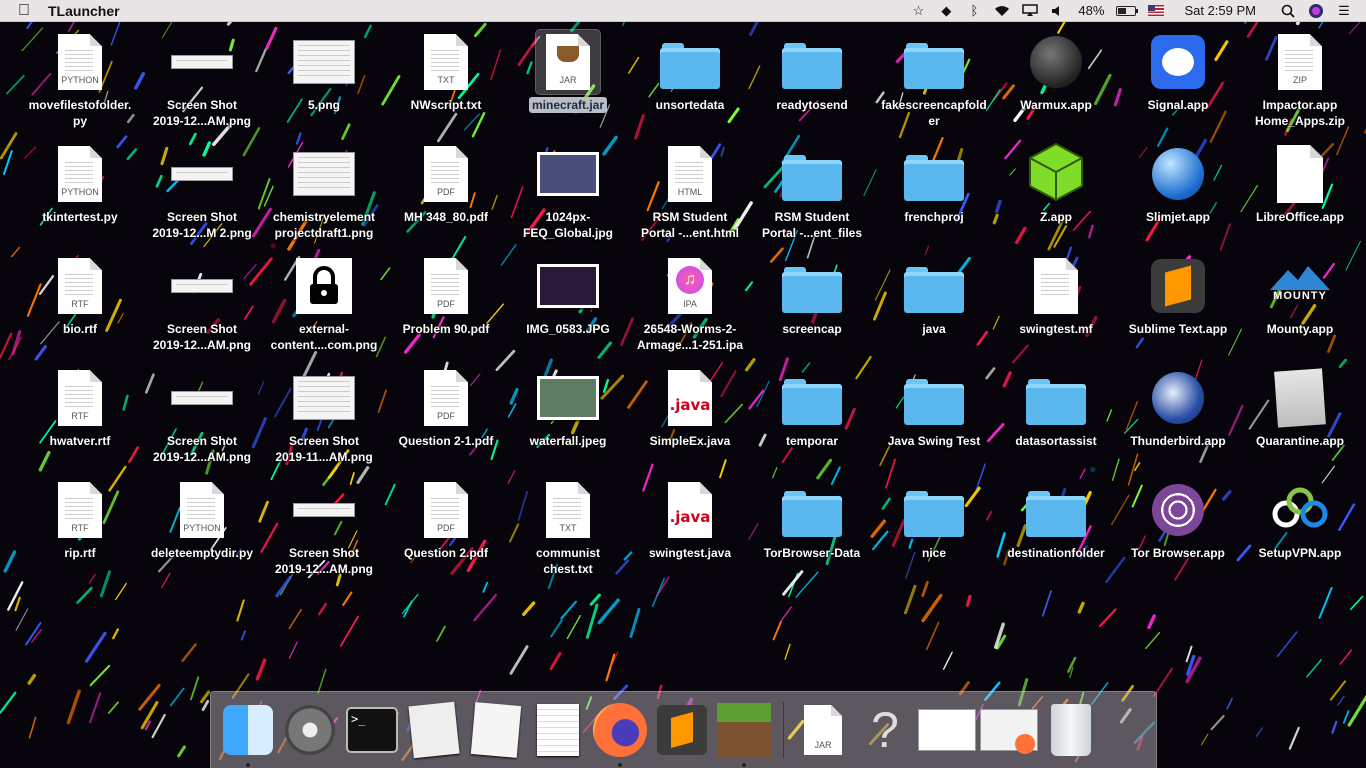  What do you see at coordinates (1056, 71) in the screenshot?
I see `desktop-item-warmux-app: Warmux.app` at bounding box center [1056, 71].